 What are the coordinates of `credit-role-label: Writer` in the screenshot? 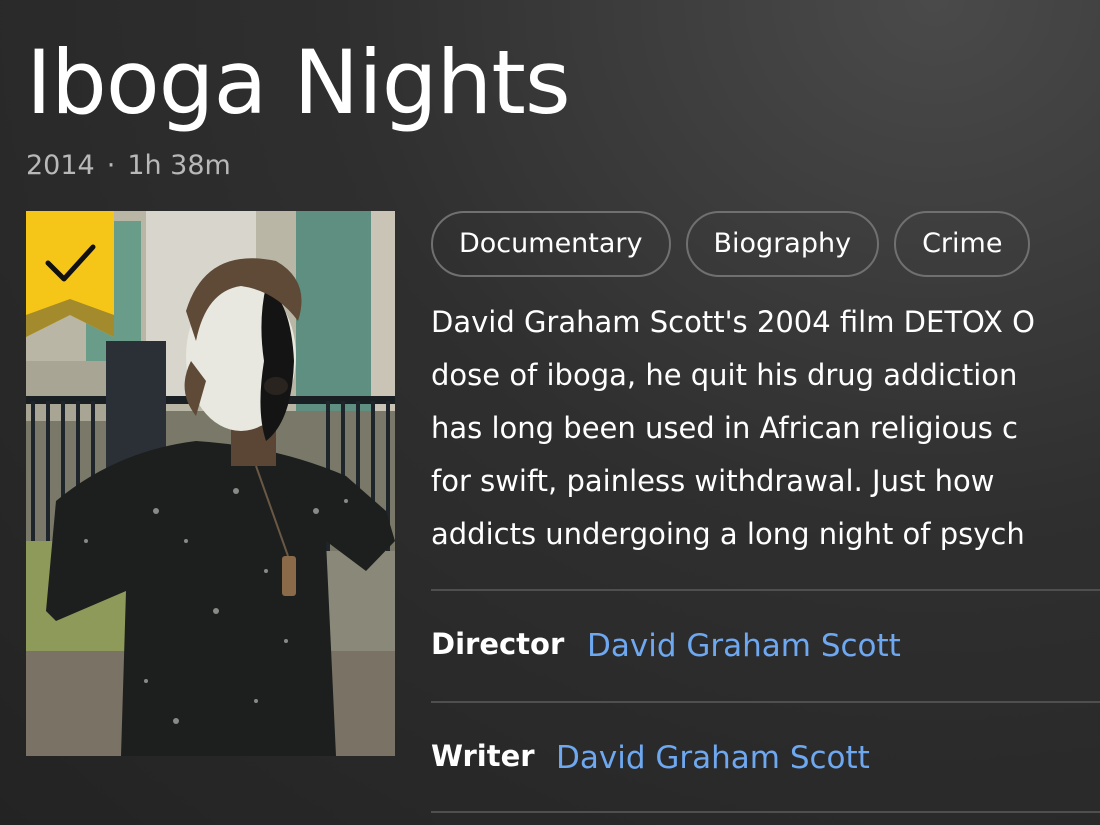 It's located at (483, 756).